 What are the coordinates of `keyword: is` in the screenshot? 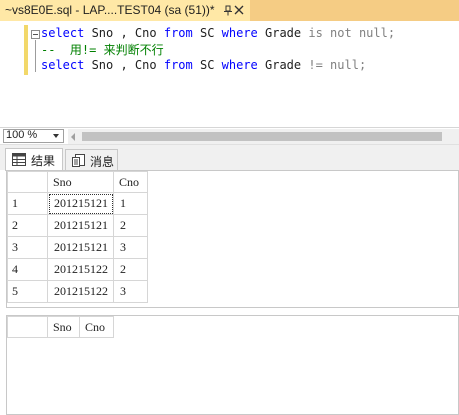 It's located at (315, 33).